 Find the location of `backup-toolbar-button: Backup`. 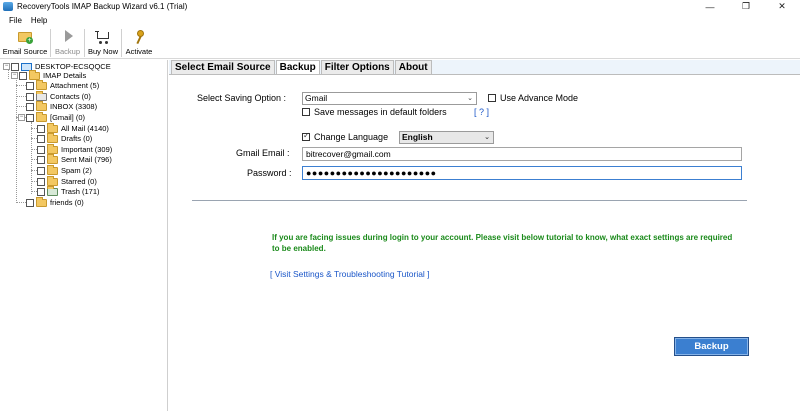

backup-toolbar-button: Backup is located at coordinates (67, 42).